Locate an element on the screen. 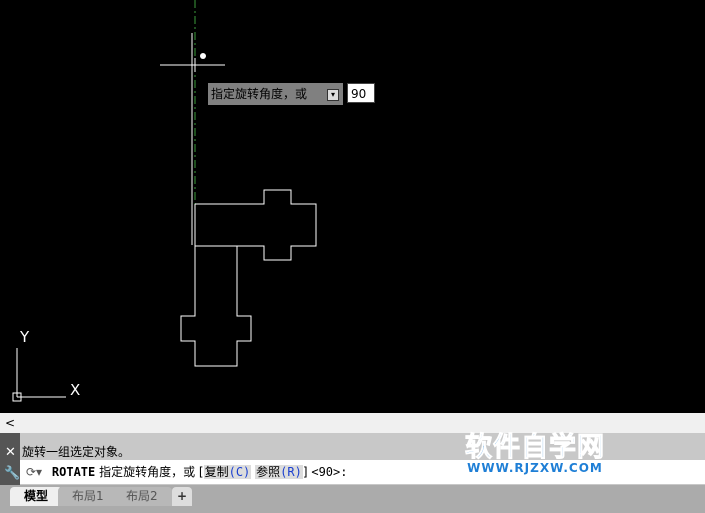 The height and width of the screenshot is (513, 705). option-copy-key: (C) is located at coordinates (239, 472).